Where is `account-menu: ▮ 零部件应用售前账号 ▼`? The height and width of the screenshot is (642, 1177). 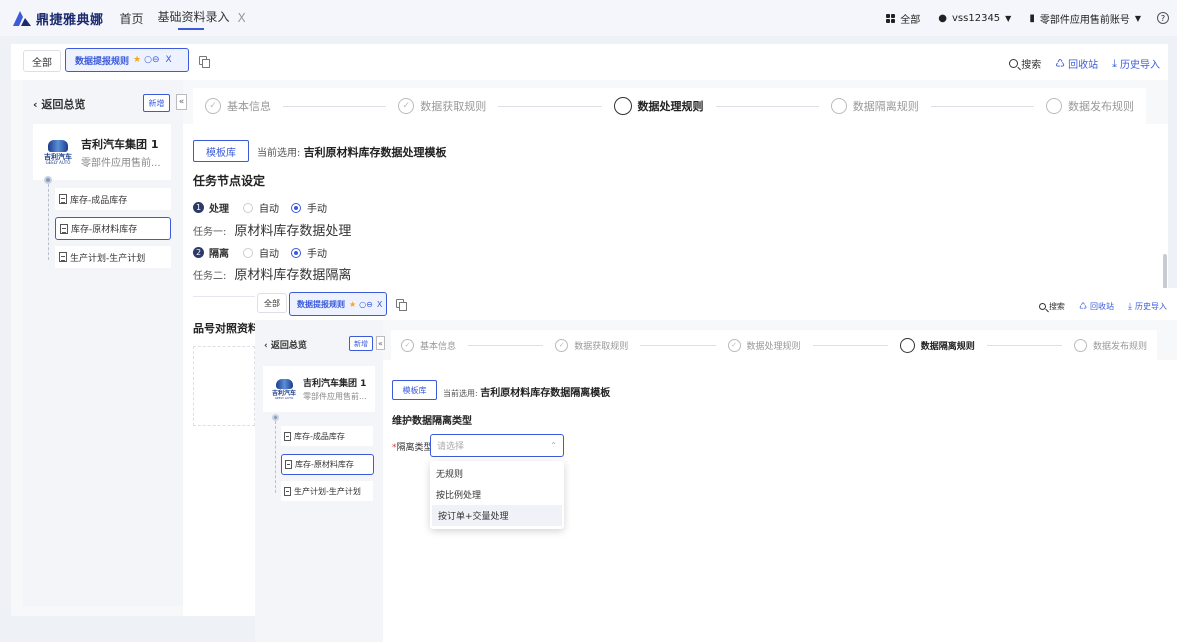
account-menu: ▮ 零部件应用售前账号 ▼ is located at coordinates (1085, 18).